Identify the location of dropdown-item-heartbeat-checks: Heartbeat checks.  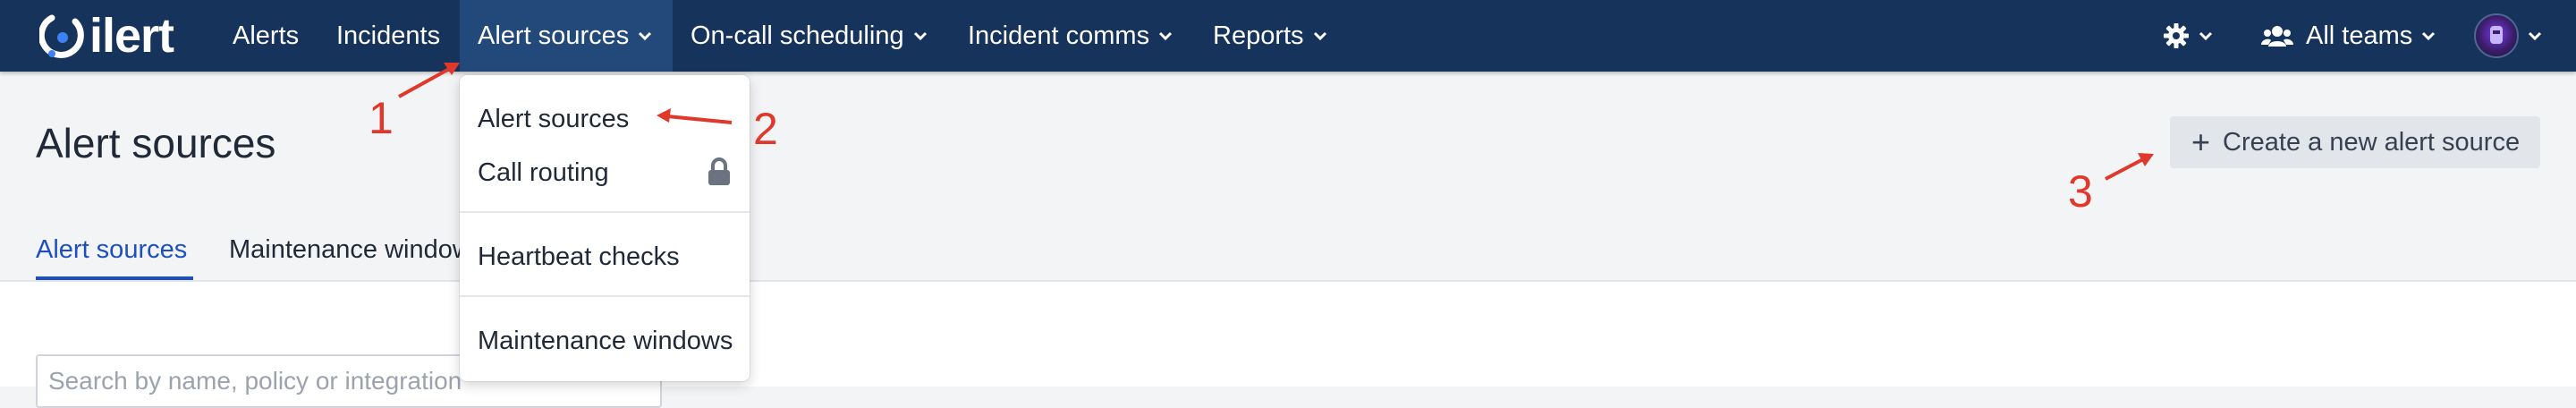
(579, 257).